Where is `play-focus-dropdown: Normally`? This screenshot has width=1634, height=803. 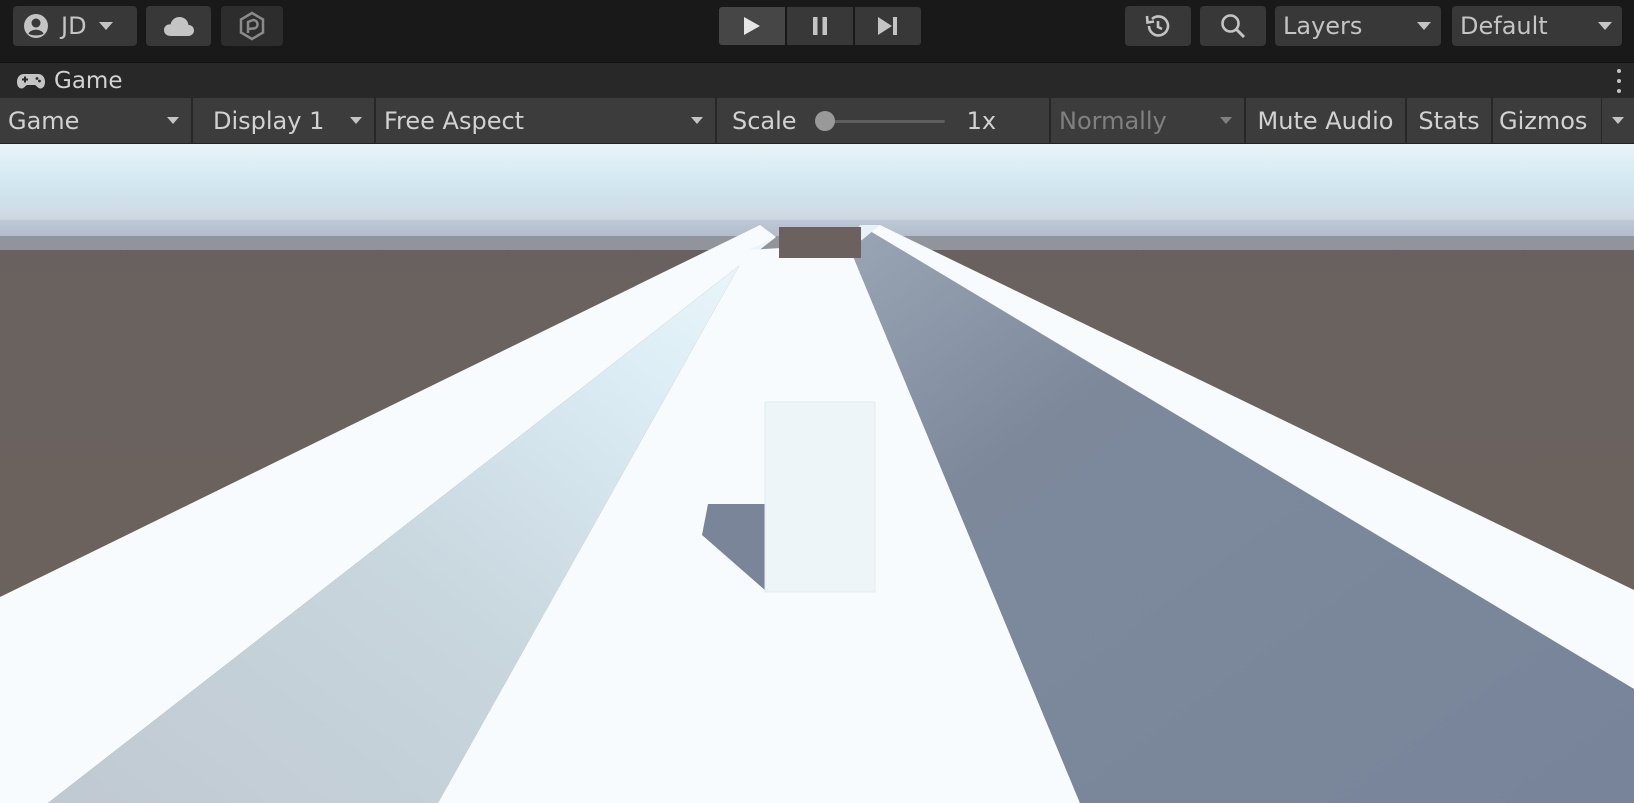 play-focus-dropdown: Normally is located at coordinates (1148, 120).